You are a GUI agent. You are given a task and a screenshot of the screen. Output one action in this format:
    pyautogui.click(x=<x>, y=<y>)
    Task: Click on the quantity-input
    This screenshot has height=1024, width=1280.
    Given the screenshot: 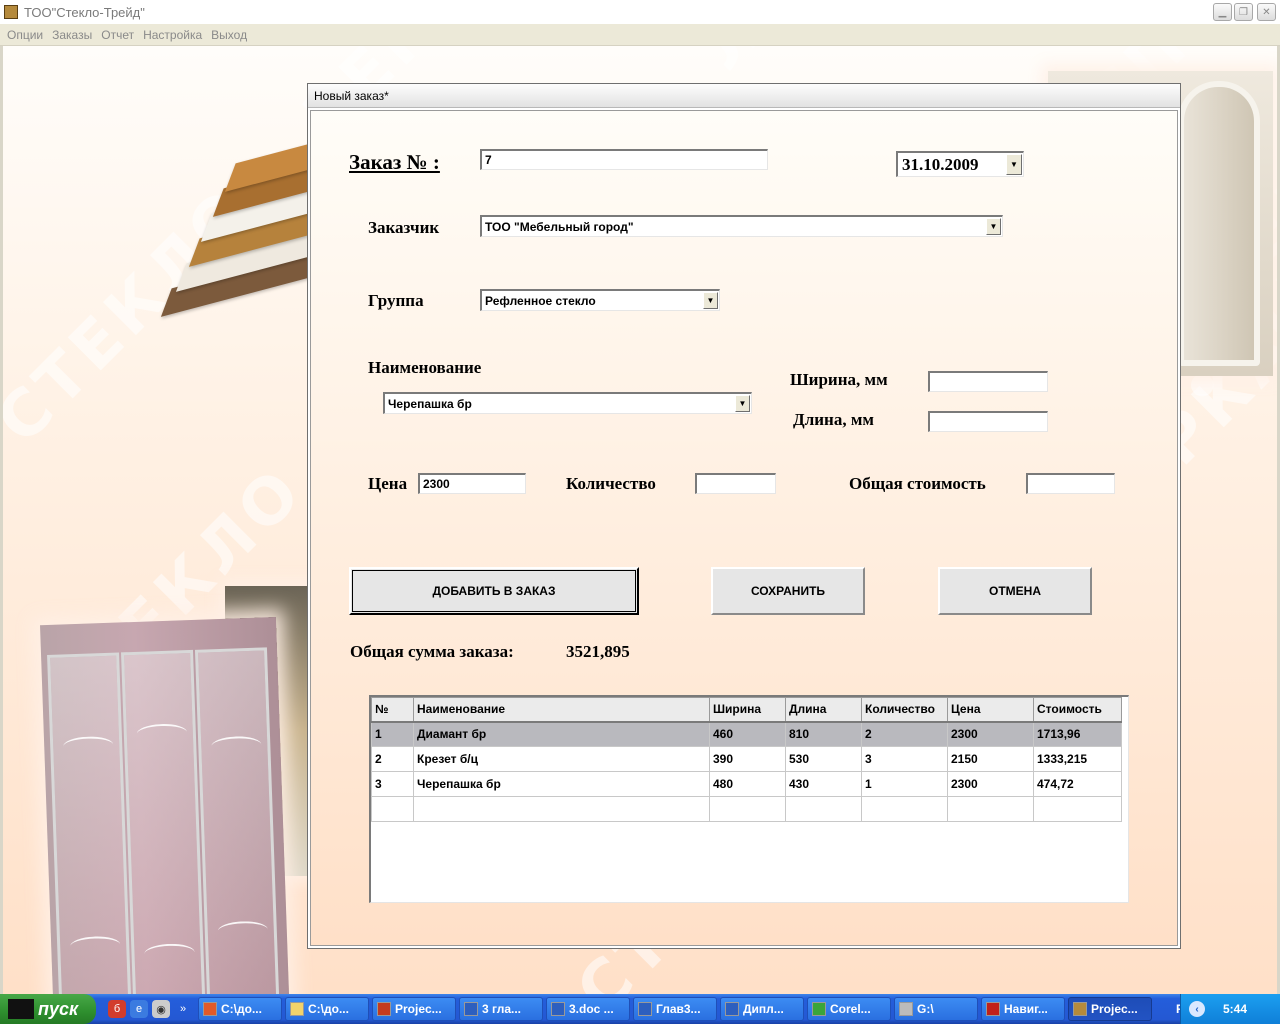 What is the action you would take?
    pyautogui.click(x=735, y=483)
    